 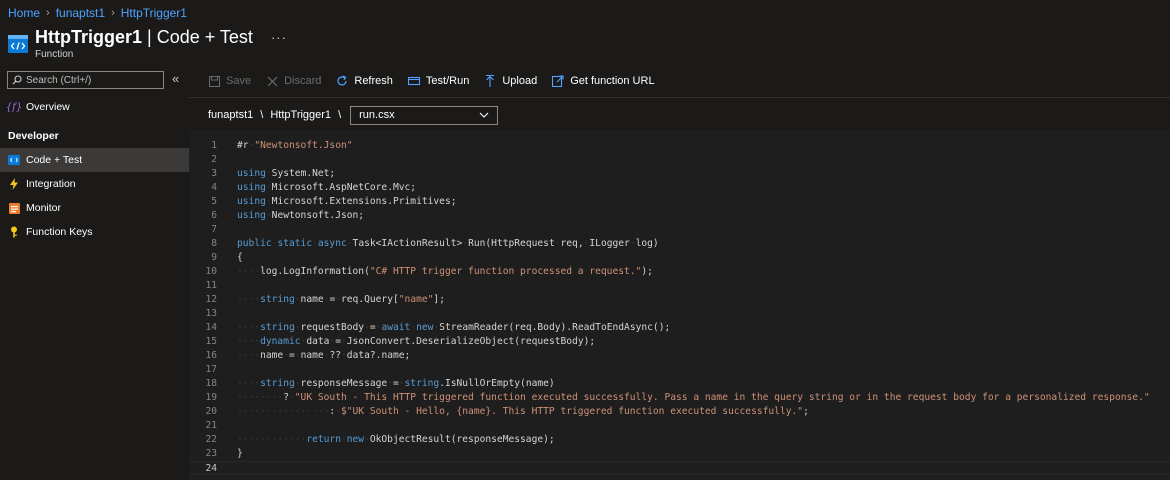 I want to click on code-line: 6 using·Newtonsoft.Json;, so click(x=679, y=216).